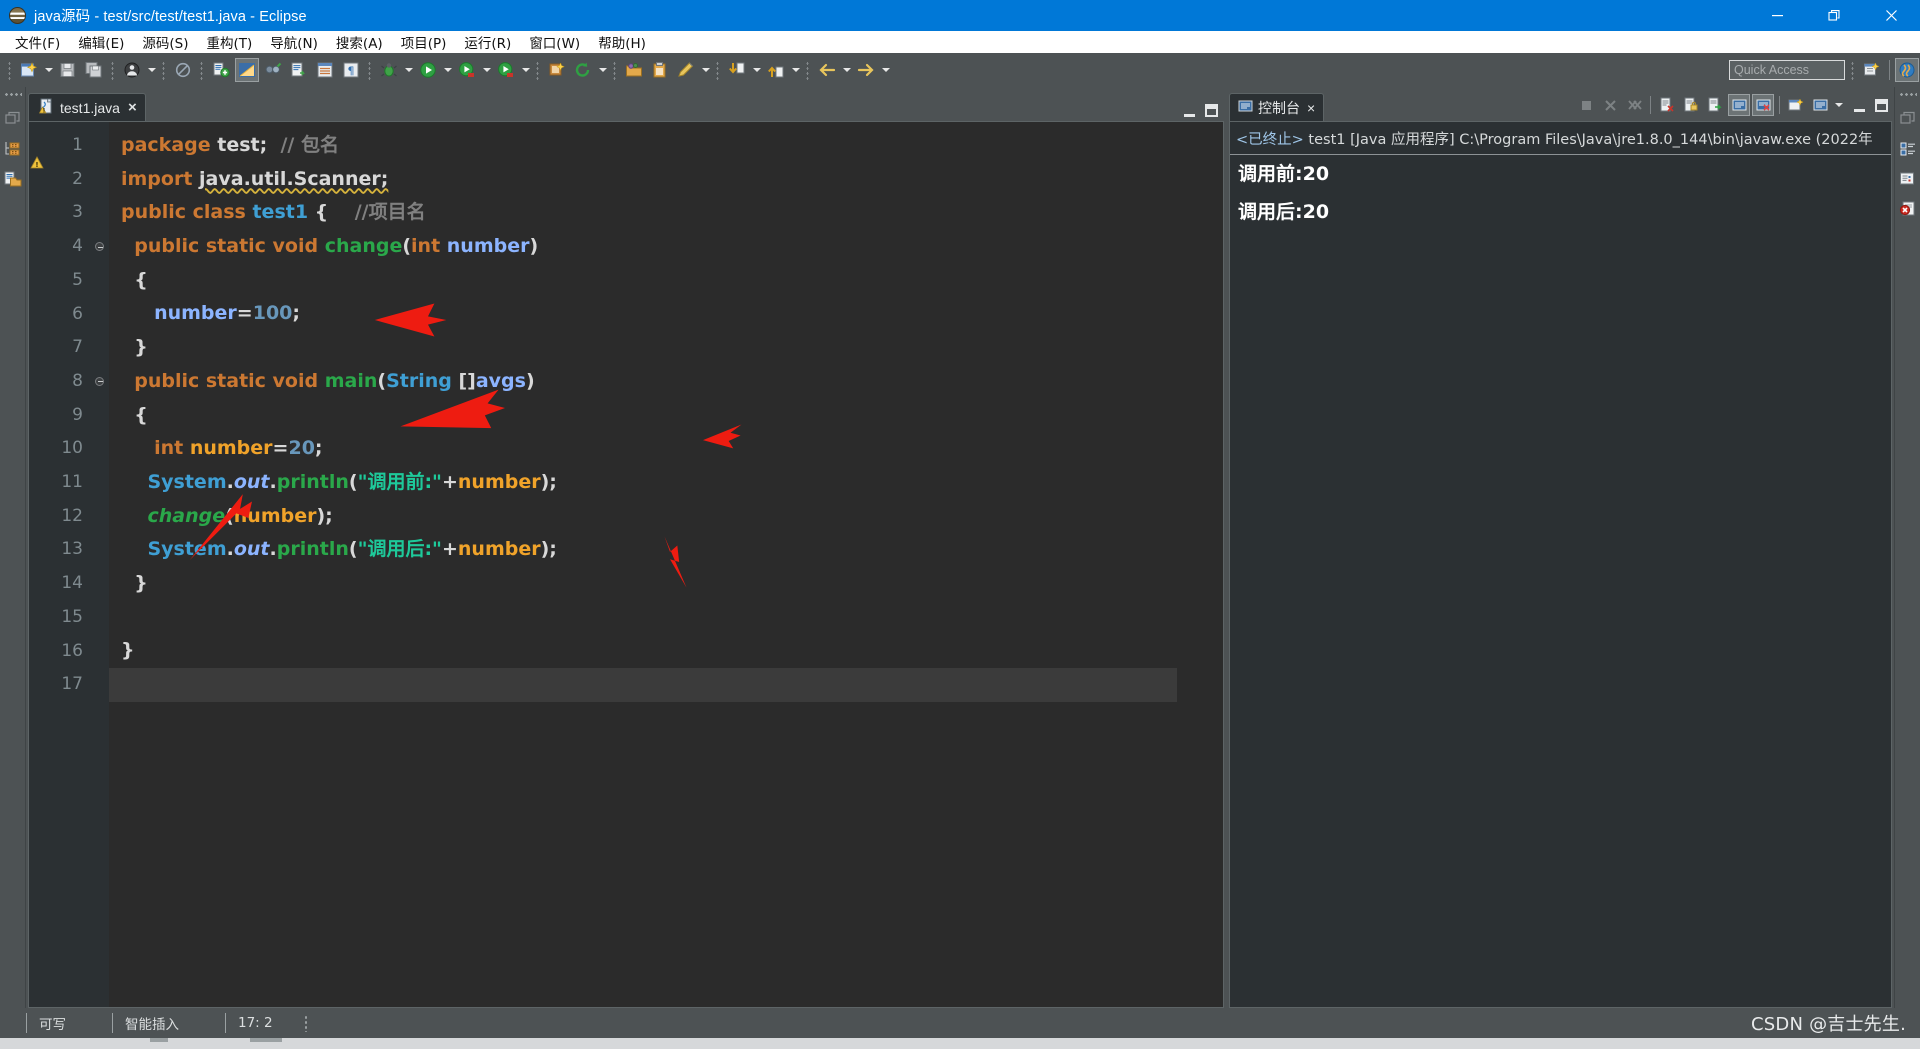 The width and height of the screenshot is (1920, 1049). What do you see at coordinates (1881, 105) in the screenshot?
I see `console-maximize-icon` at bounding box center [1881, 105].